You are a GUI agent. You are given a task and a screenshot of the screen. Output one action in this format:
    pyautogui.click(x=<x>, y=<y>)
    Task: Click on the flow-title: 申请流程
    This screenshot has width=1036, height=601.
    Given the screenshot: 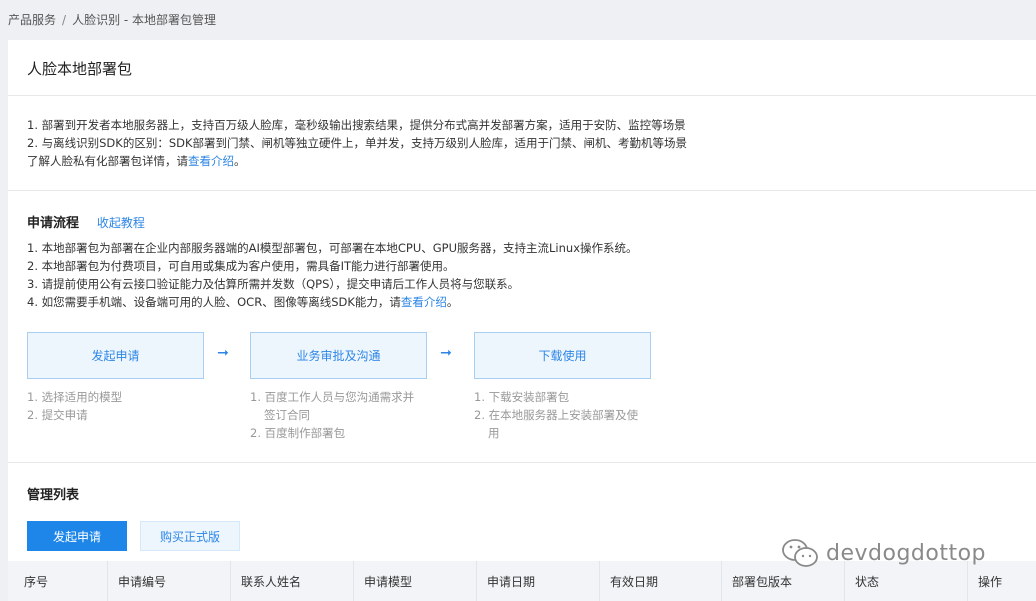 What is the action you would take?
    pyautogui.click(x=53, y=223)
    